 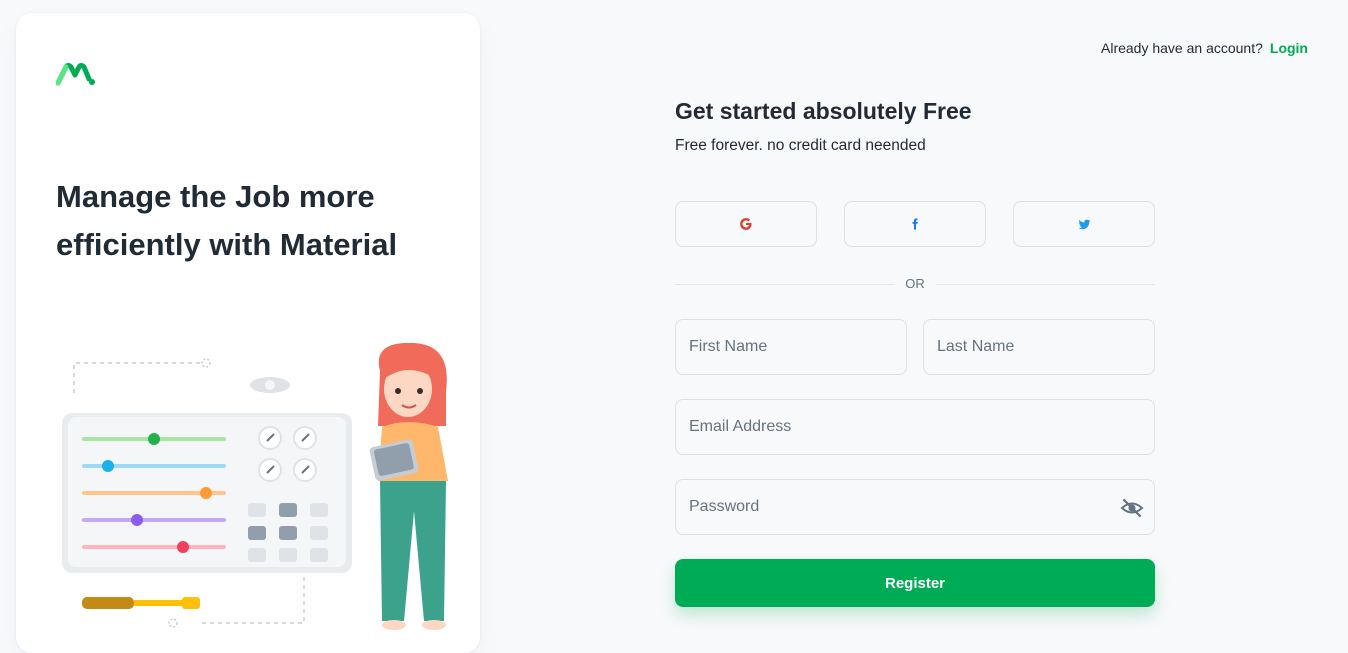 I want to click on form-subtitle: Free forever. no credit card neended, so click(x=800, y=145).